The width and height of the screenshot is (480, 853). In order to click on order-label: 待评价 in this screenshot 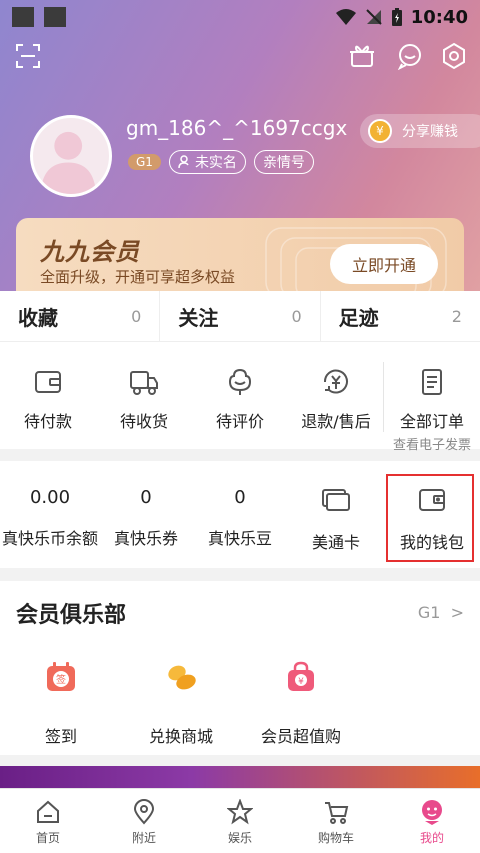, I will do `click(239, 421)`.